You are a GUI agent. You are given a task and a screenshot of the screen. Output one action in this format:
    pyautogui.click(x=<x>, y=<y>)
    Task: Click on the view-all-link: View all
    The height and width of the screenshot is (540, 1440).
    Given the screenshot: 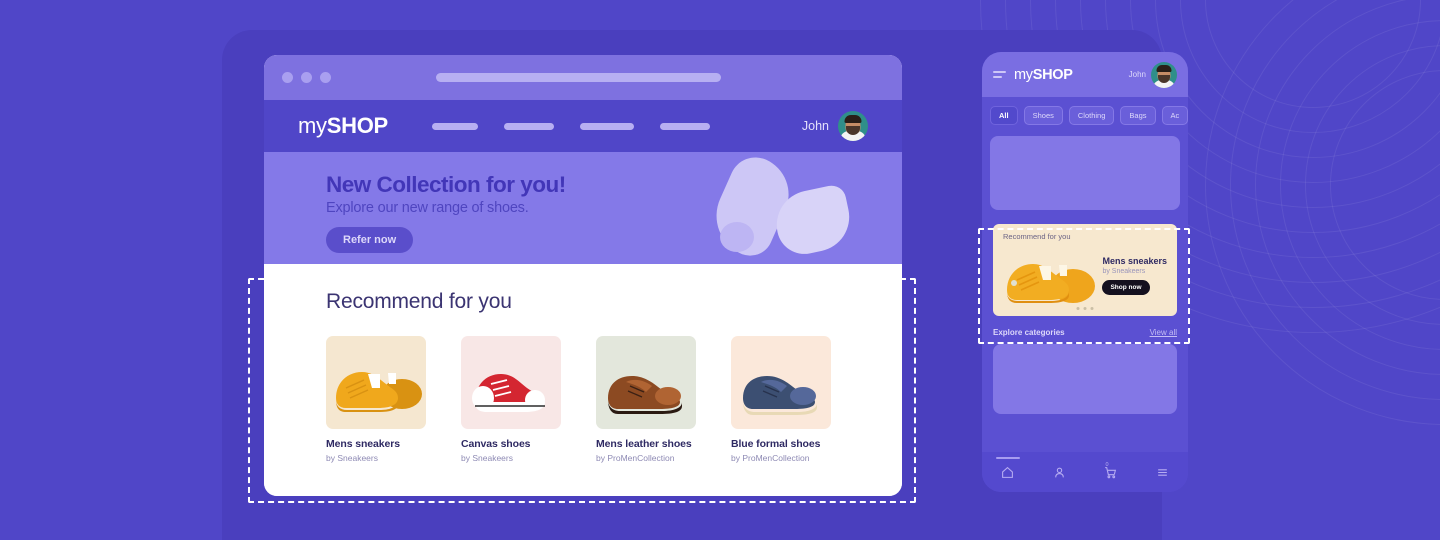 What is the action you would take?
    pyautogui.click(x=1163, y=332)
    